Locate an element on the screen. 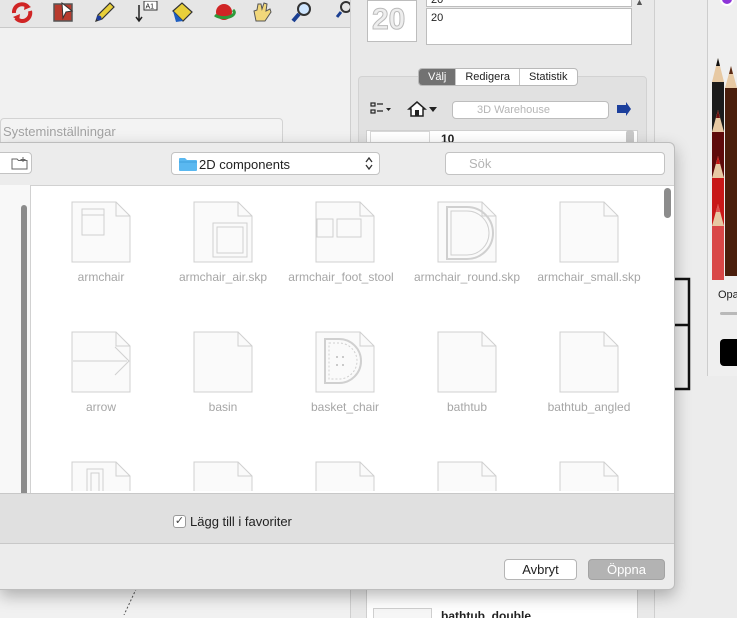 Image resolution: width=737 pixels, height=618 pixels. location-popup: 2D components is located at coordinates (275, 163).